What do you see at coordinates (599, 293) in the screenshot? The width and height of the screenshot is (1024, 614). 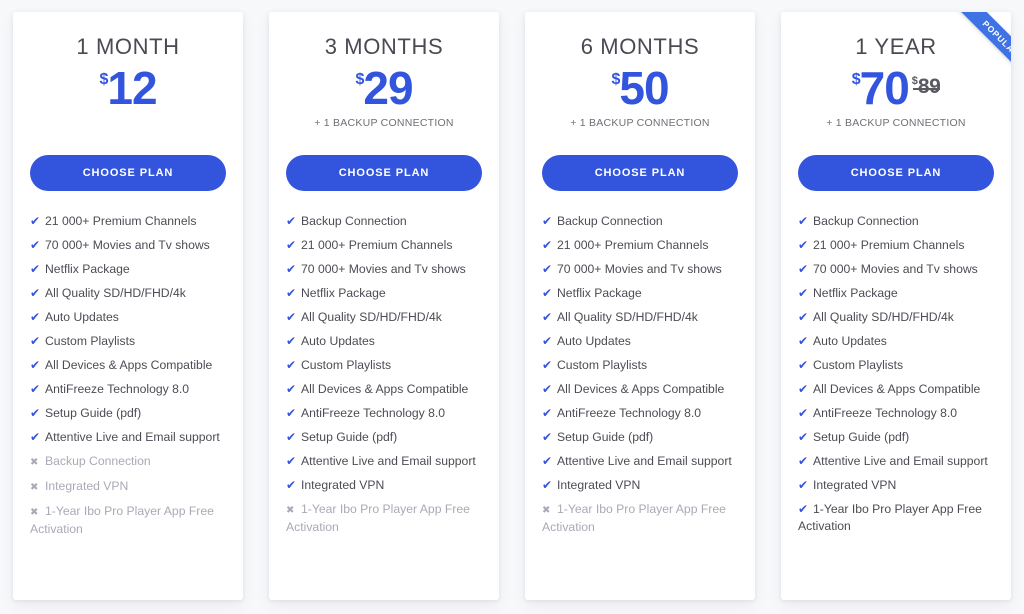 I see `feature-label: Netflix Package` at bounding box center [599, 293].